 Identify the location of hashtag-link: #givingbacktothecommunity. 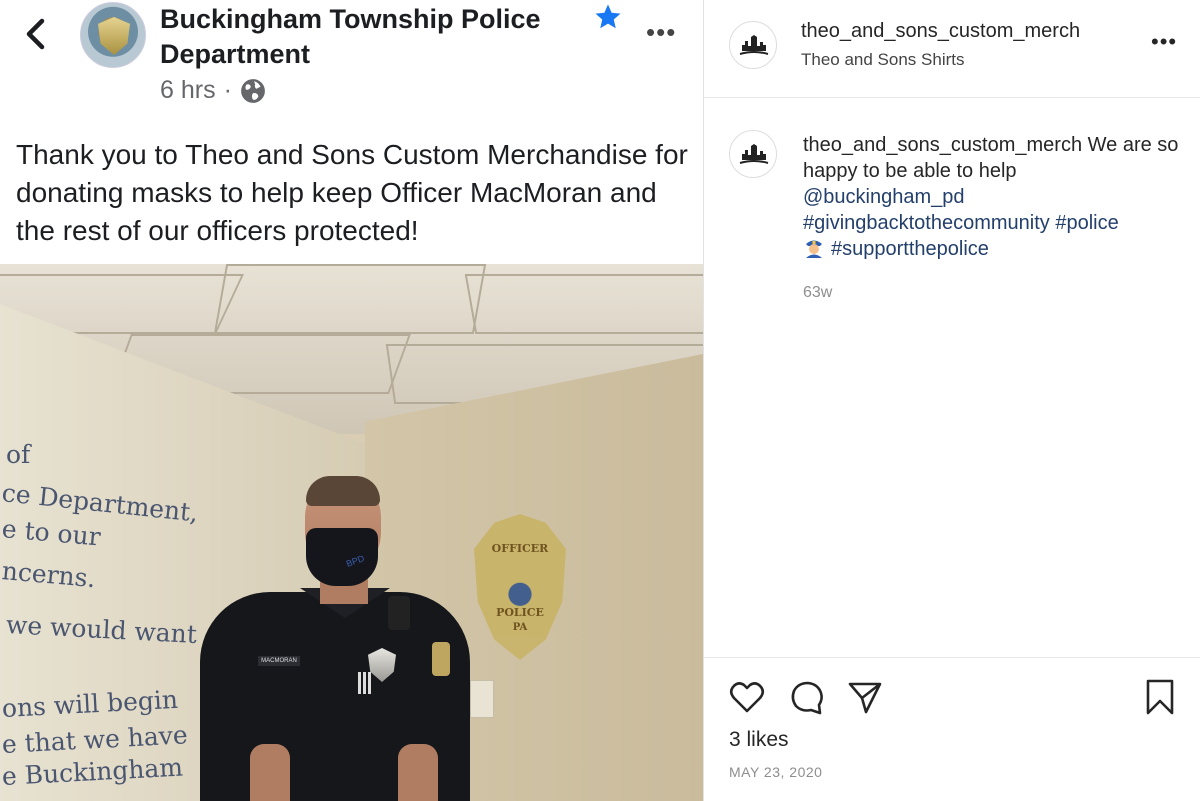
(926, 223).